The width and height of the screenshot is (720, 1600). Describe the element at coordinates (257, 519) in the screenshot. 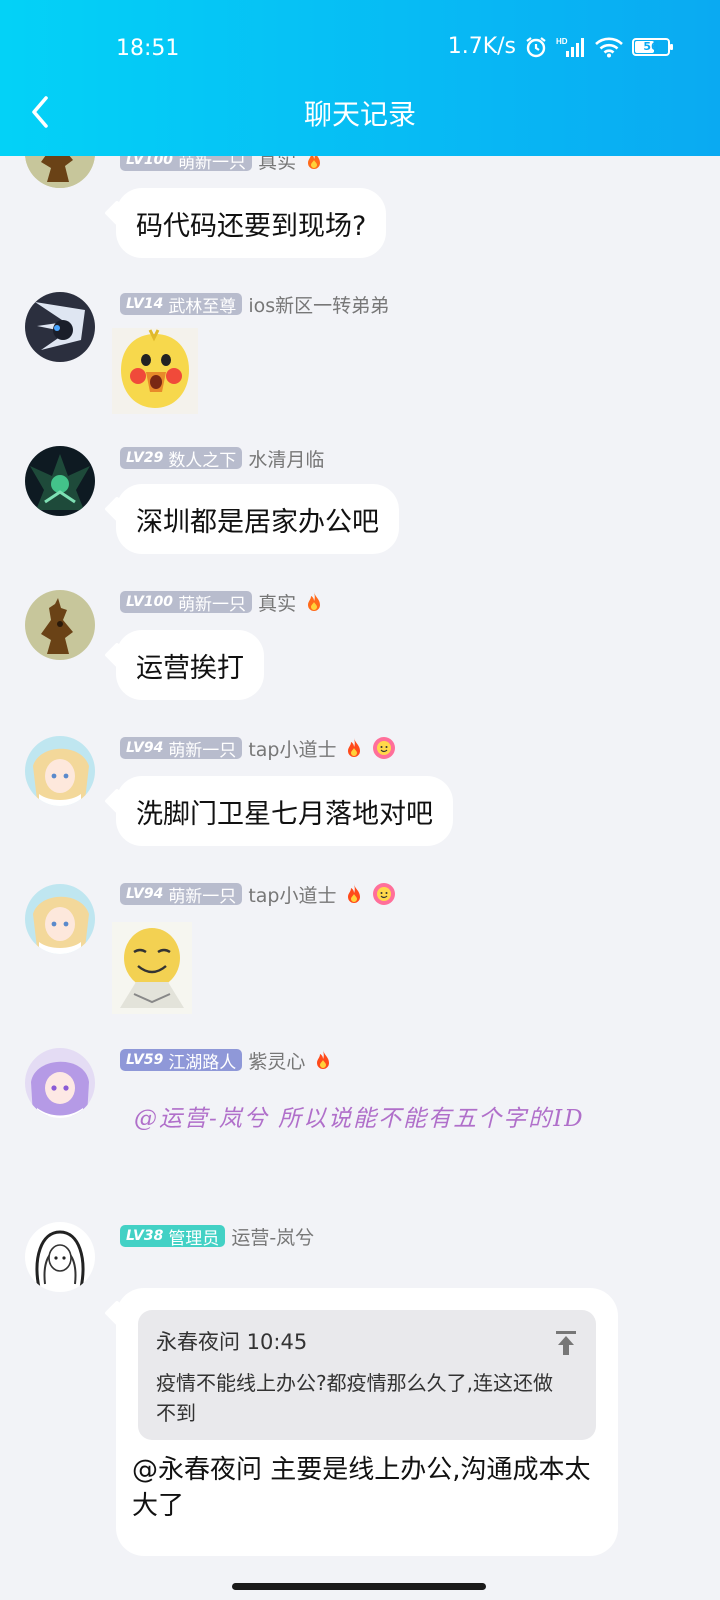

I see `message-bubble: 深圳都是居家办公吧` at that location.